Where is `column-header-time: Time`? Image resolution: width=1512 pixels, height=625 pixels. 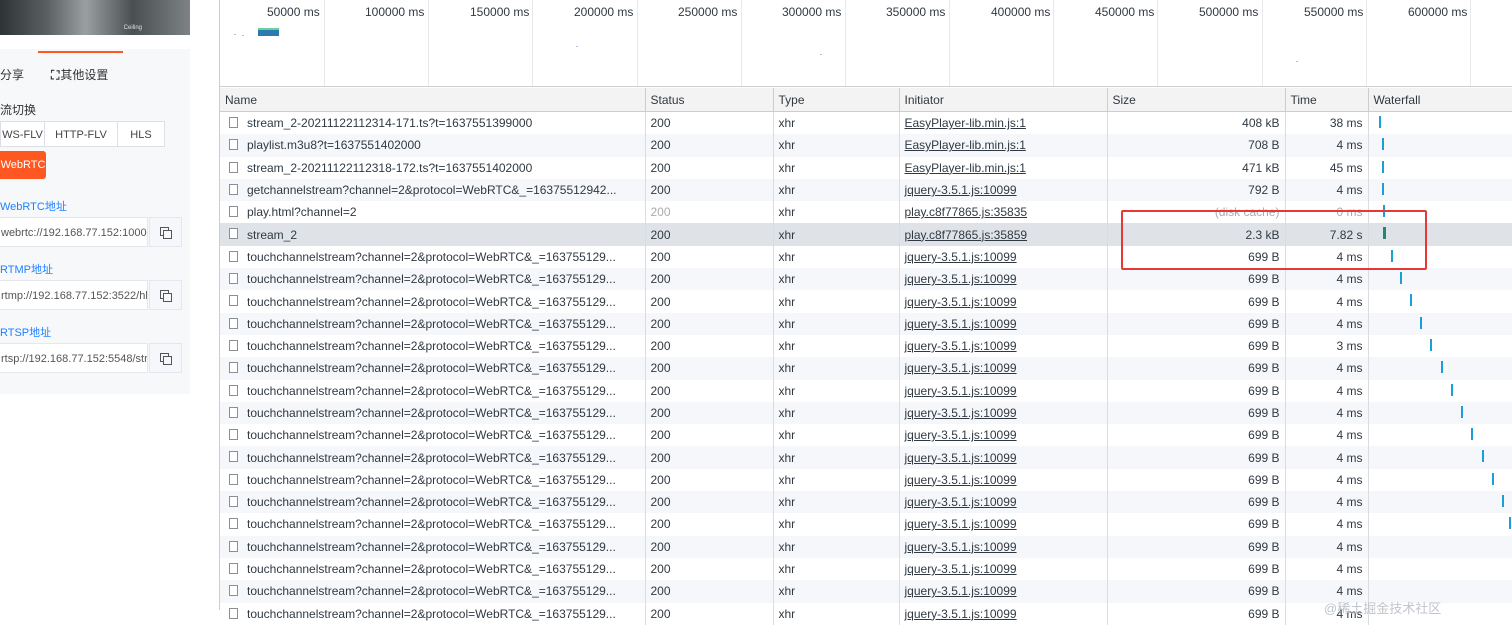
column-header-time: Time is located at coordinates (1327, 100).